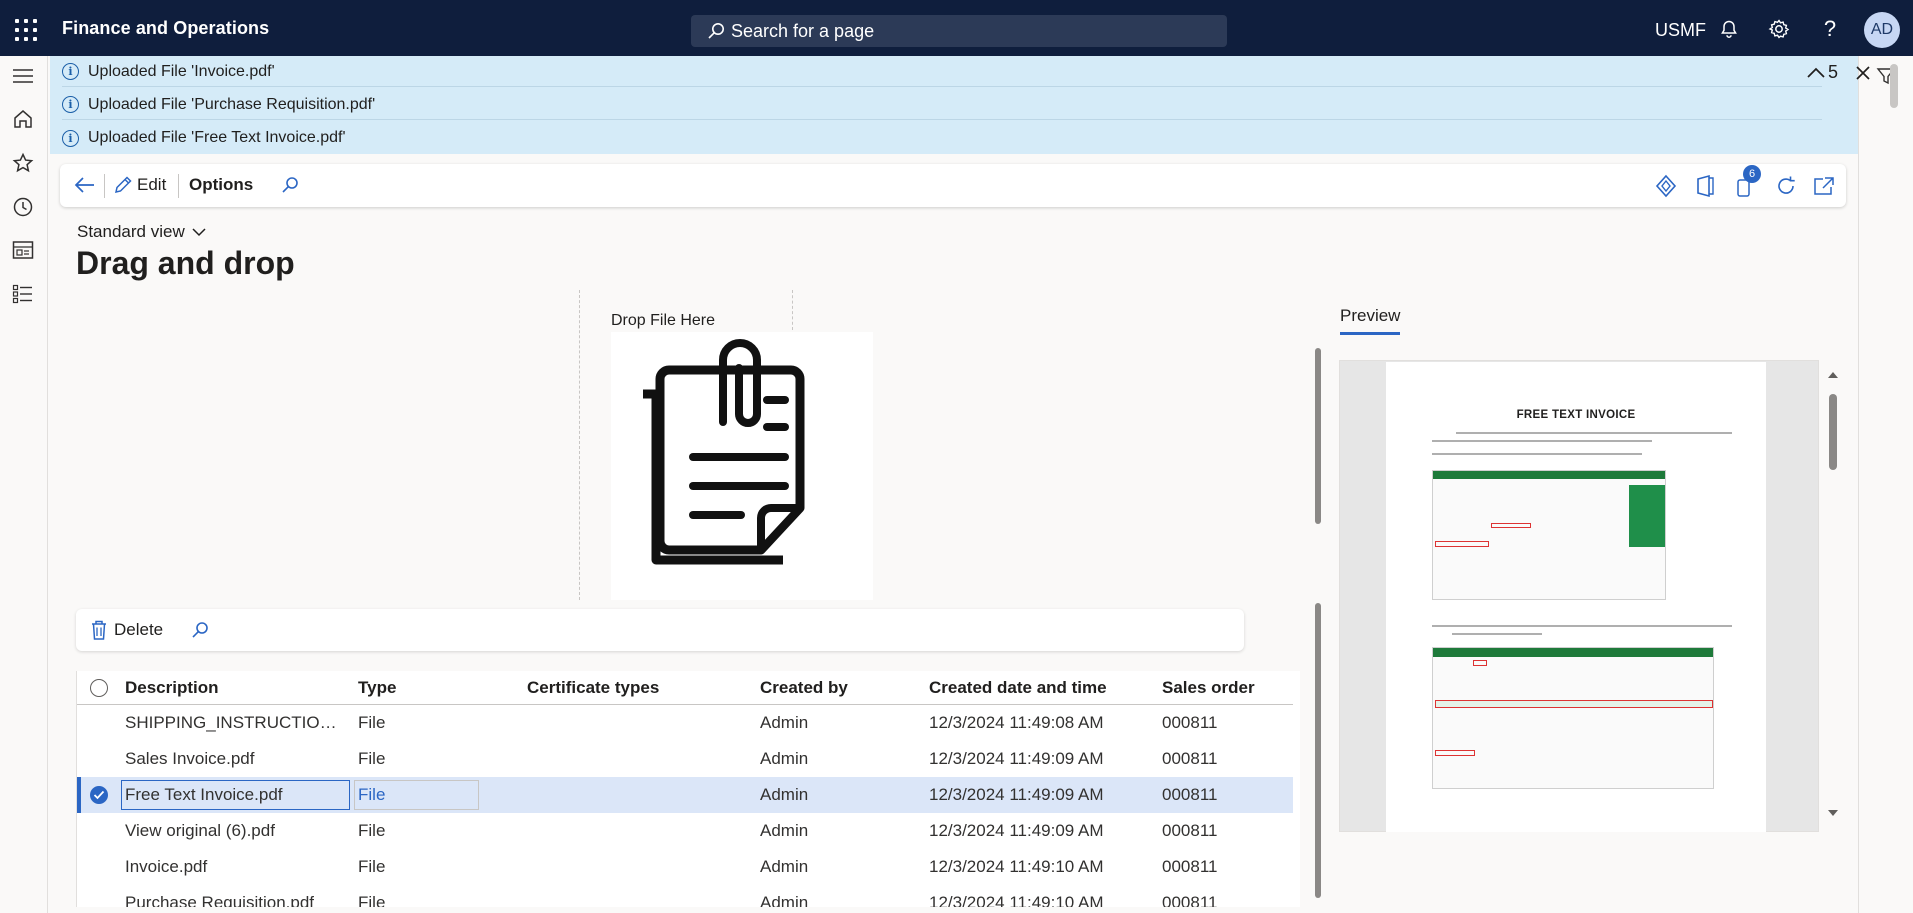 The width and height of the screenshot is (1913, 913). What do you see at coordinates (23, 294) in the screenshot?
I see `modules-list-icon` at bounding box center [23, 294].